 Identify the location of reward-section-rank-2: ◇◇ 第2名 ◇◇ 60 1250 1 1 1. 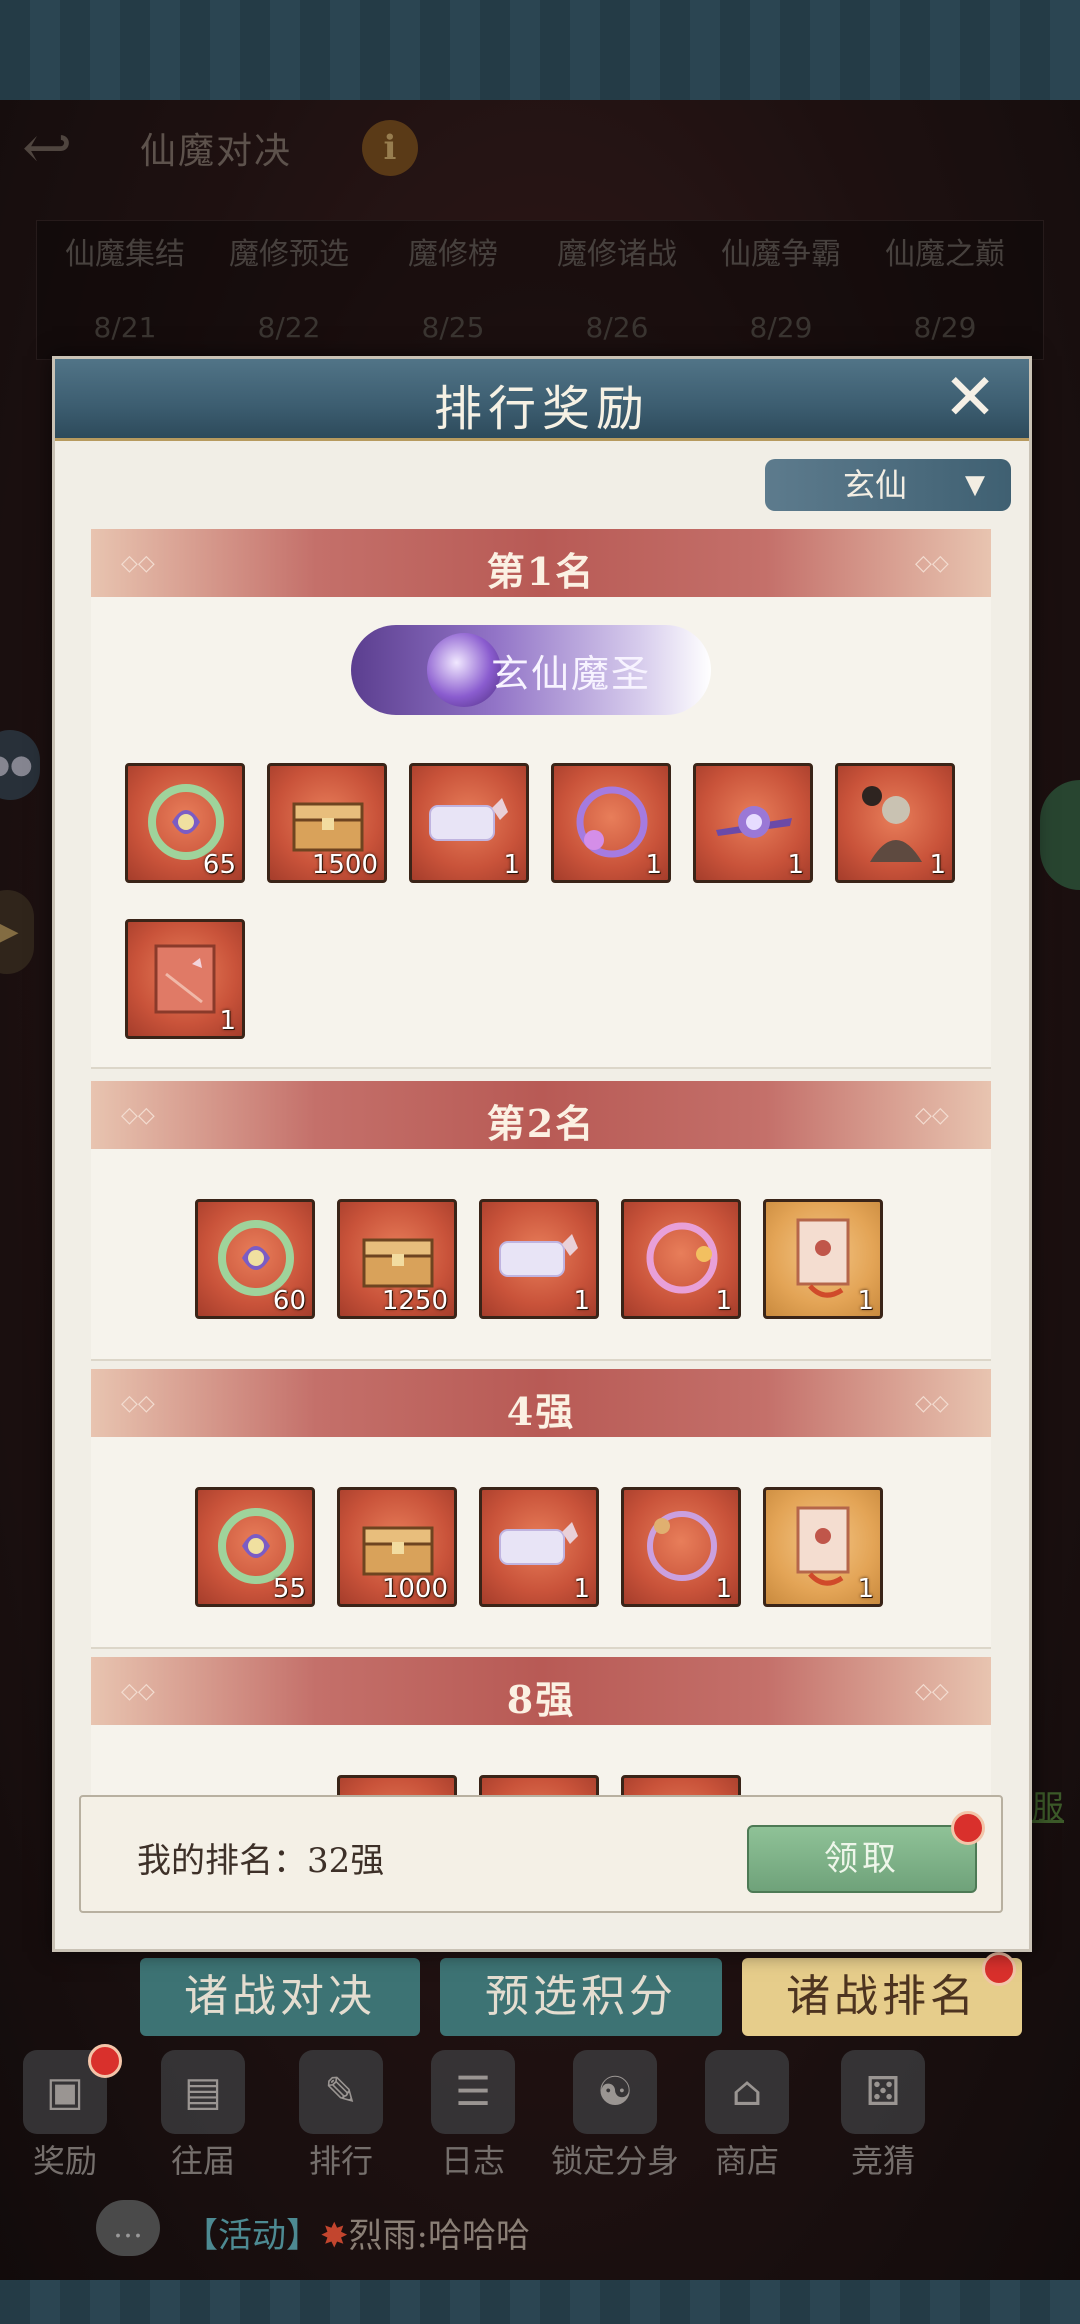
(541, 1221).